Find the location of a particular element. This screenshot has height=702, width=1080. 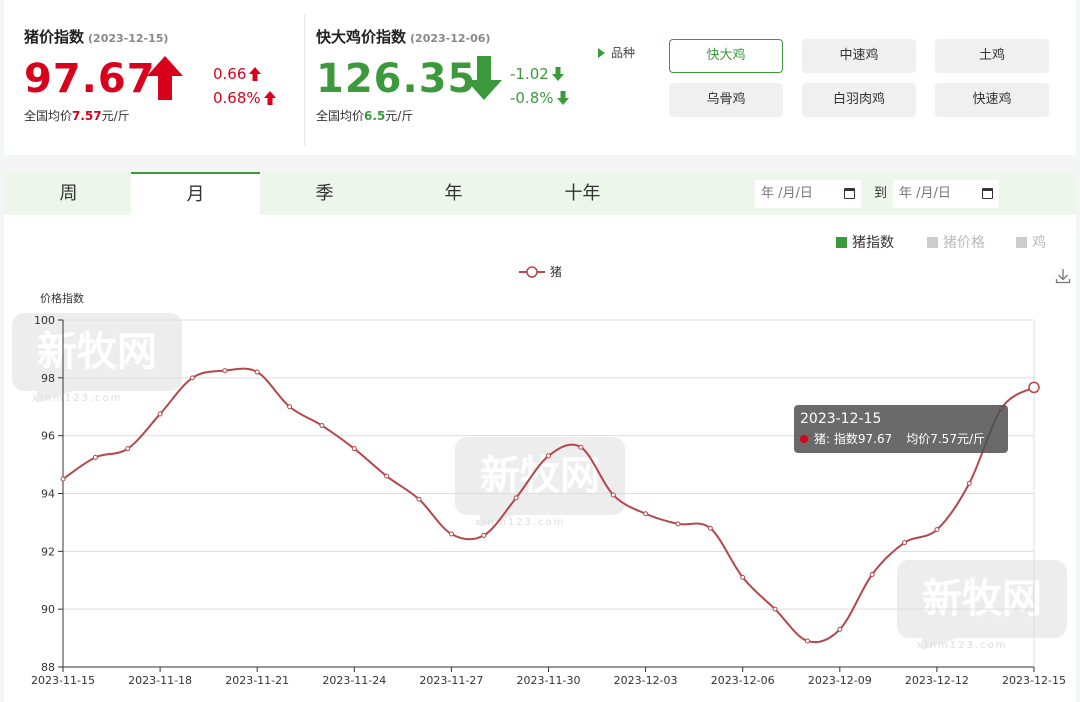

tooltip-row: 猪: 指数97.67 均价7.57元/斤 is located at coordinates (901, 438).